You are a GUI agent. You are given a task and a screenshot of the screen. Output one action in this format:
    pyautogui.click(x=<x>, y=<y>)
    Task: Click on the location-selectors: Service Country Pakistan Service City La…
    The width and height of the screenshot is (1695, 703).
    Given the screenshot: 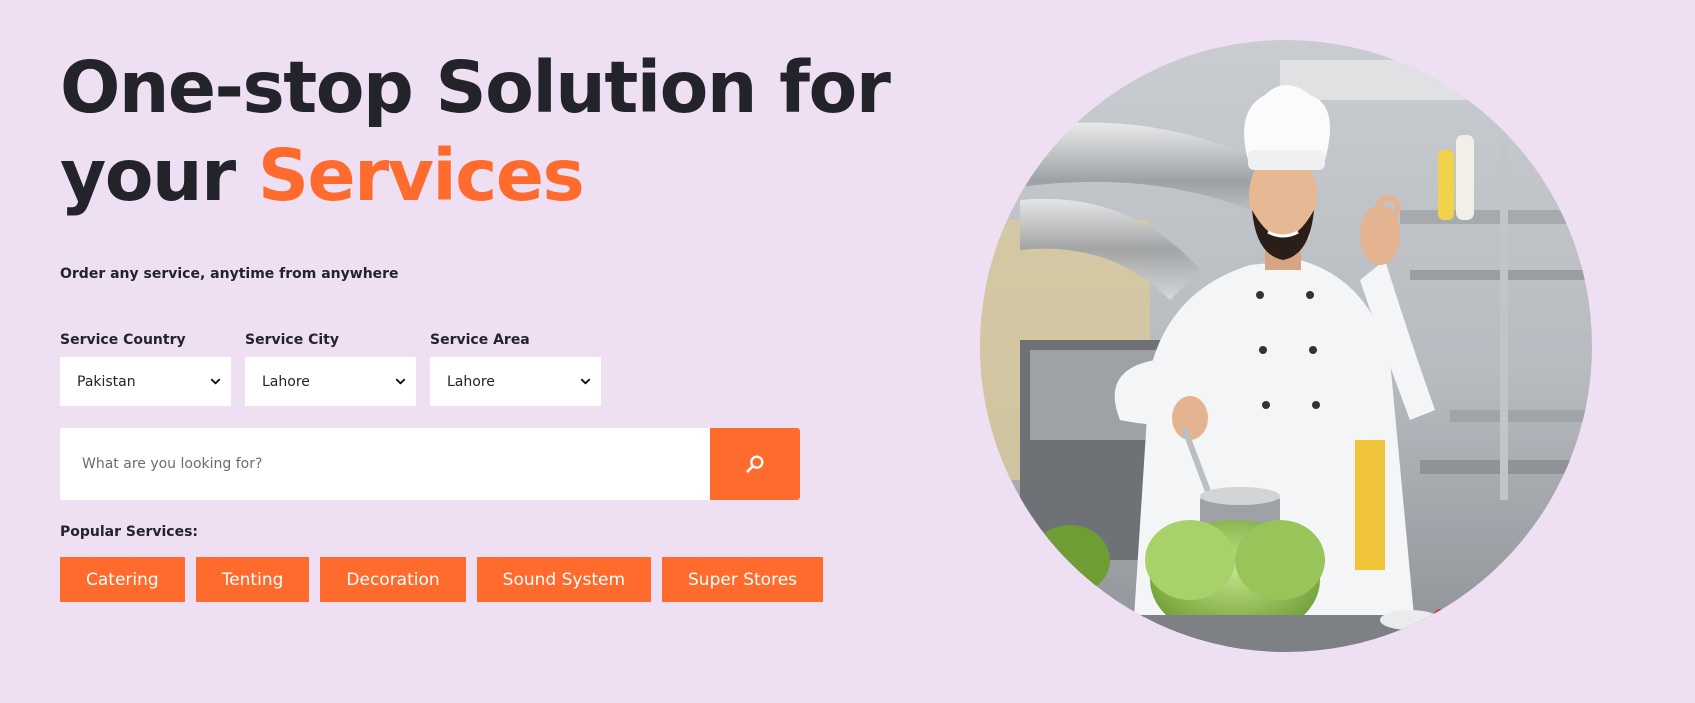 What is the action you would take?
    pyautogui.click(x=330, y=368)
    